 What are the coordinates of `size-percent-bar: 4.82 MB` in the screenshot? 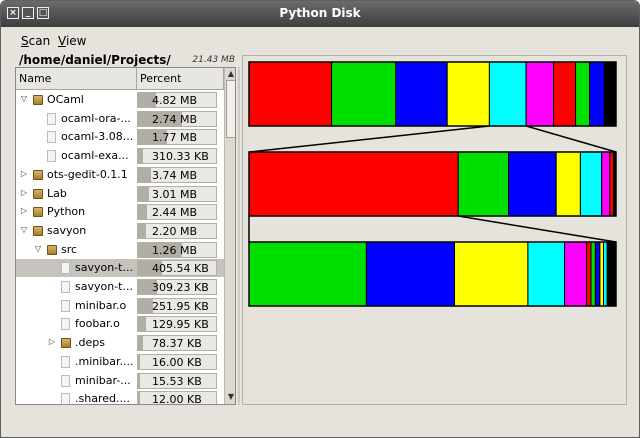 It's located at (177, 100).